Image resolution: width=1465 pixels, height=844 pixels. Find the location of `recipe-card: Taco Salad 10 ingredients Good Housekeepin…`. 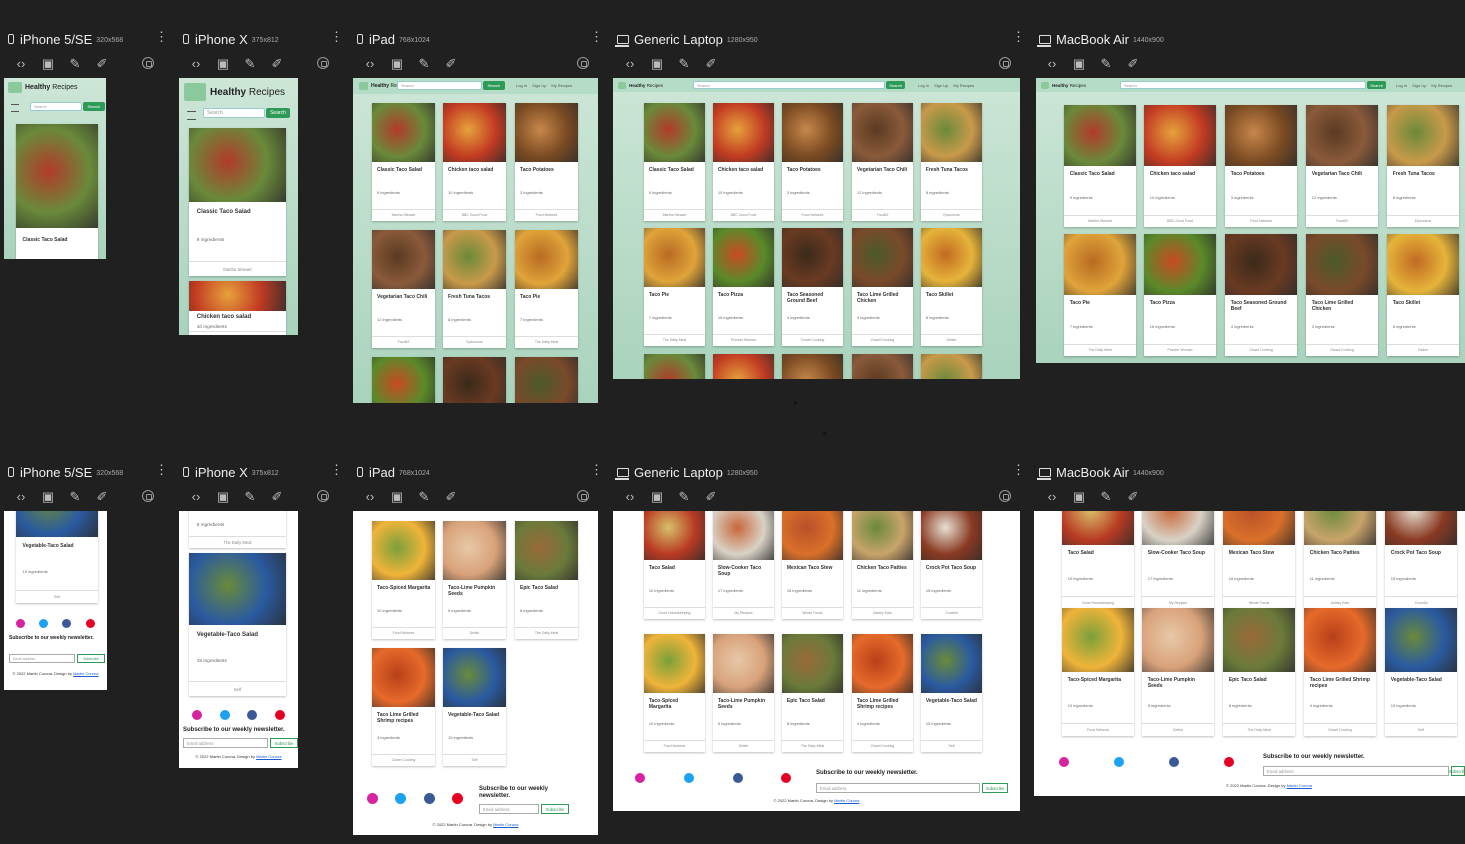

recipe-card: Taco Salad 10 ingredients Good Housekeepin… is located at coordinates (1098, 560).